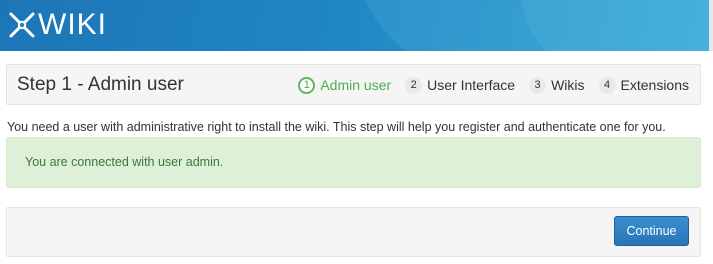 This screenshot has width=713, height=264. Describe the element at coordinates (651, 231) in the screenshot. I see `continue-button: Continue` at that location.